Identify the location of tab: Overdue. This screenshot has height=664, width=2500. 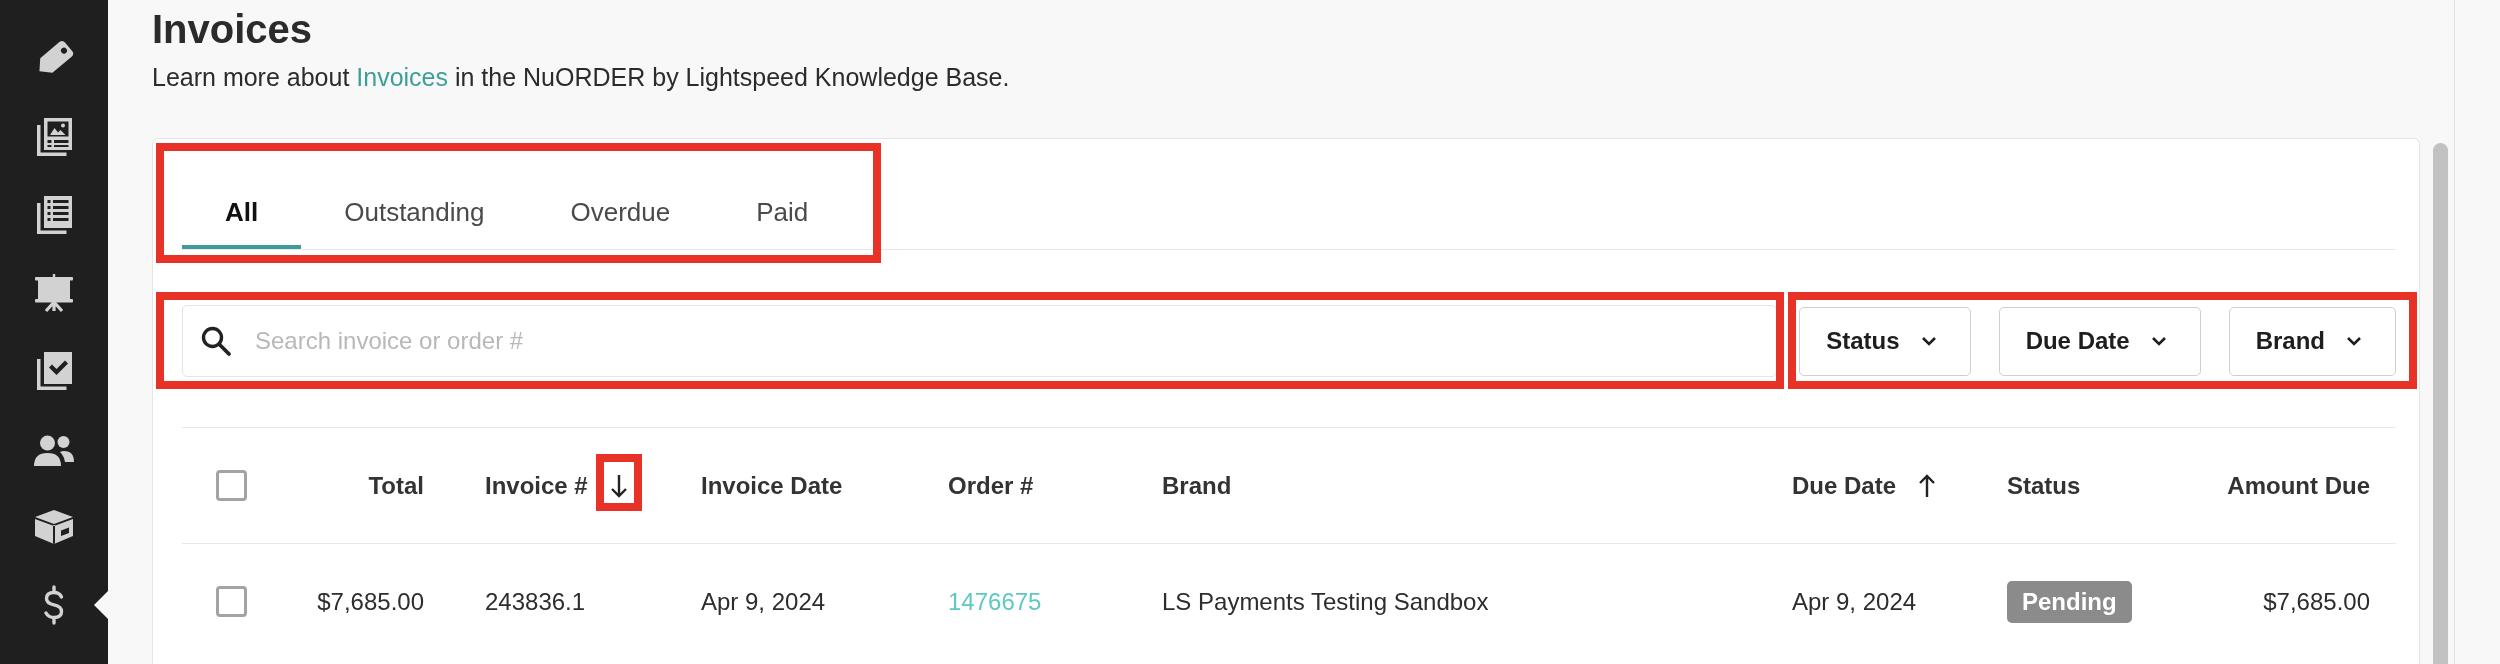
(620, 214).